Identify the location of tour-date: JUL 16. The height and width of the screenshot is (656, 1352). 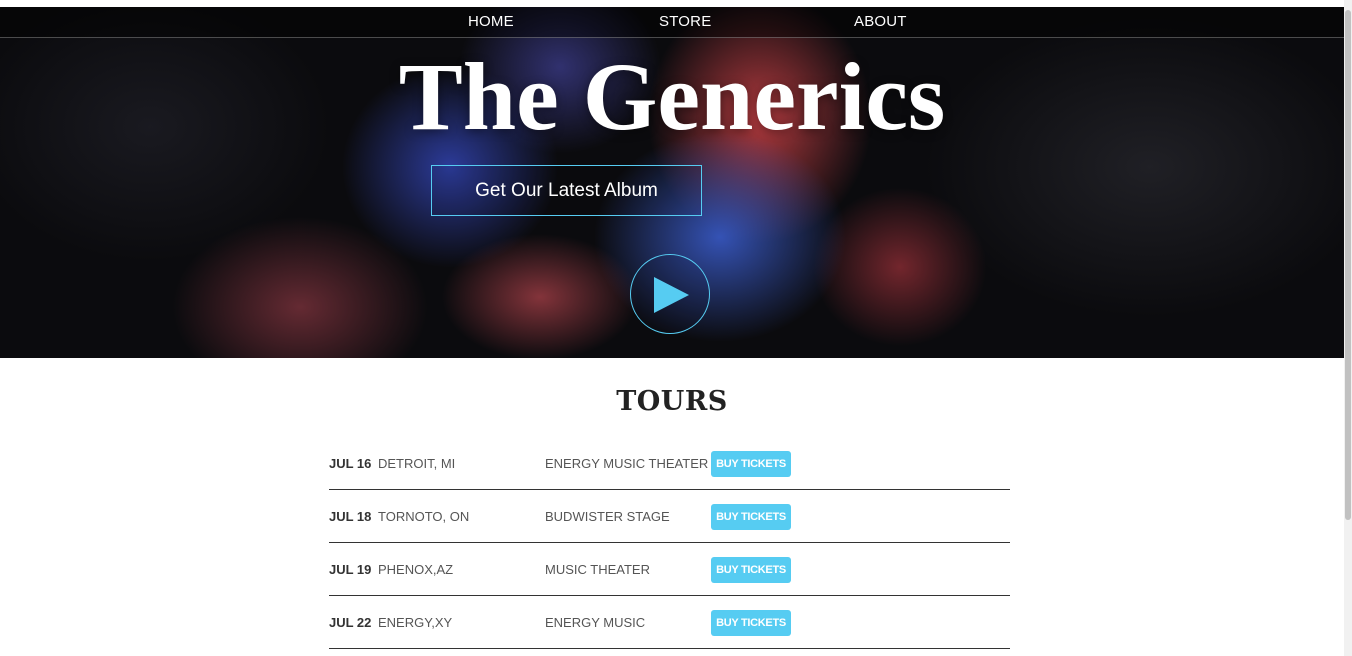
(350, 463).